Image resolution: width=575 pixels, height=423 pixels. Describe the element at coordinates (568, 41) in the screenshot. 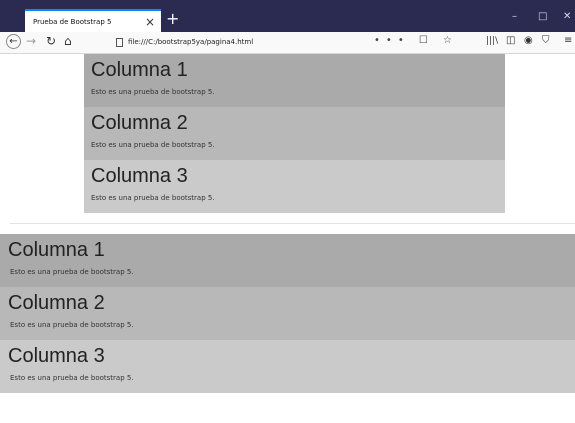

I see `hamburger-menu-icon: ≡` at that location.